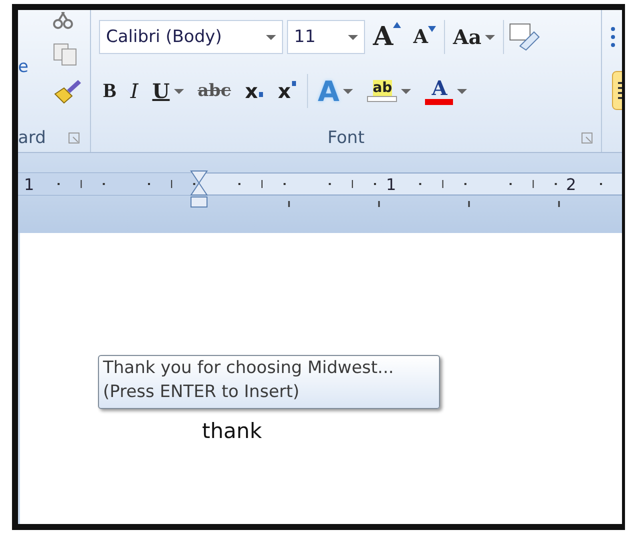 This screenshot has height=534, width=628. I want to click on italic-button: I, so click(134, 91).